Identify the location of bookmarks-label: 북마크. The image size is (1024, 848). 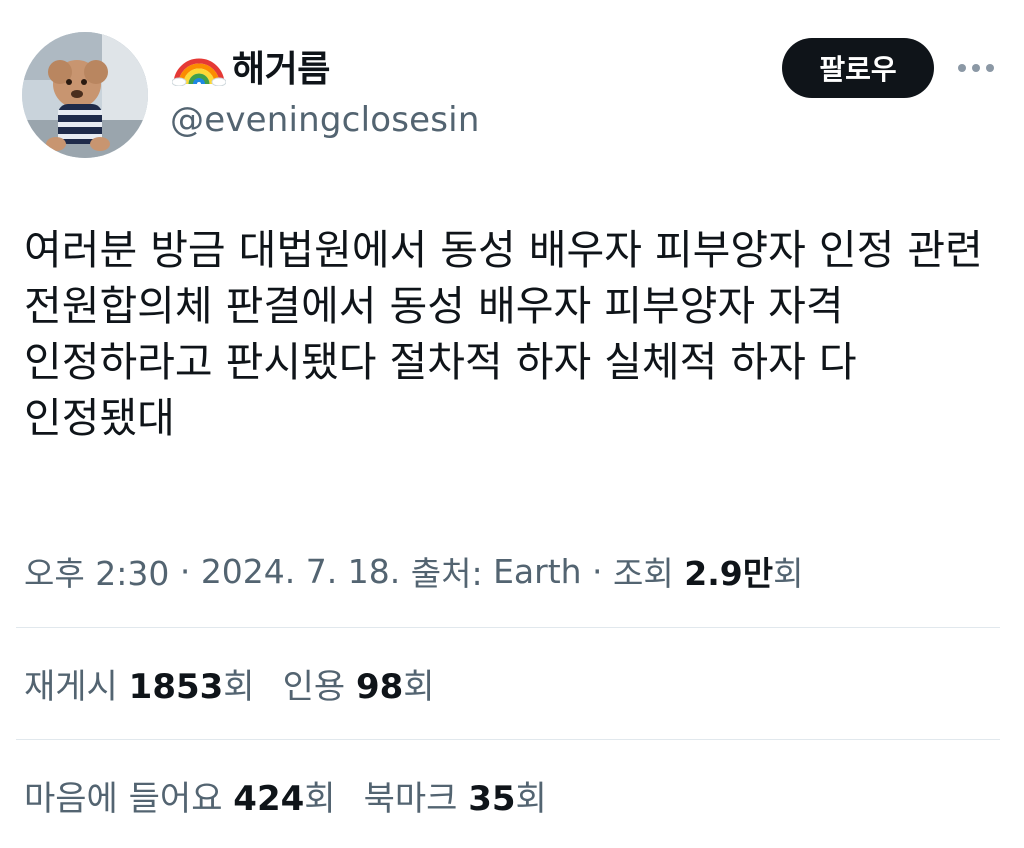
(416, 798).